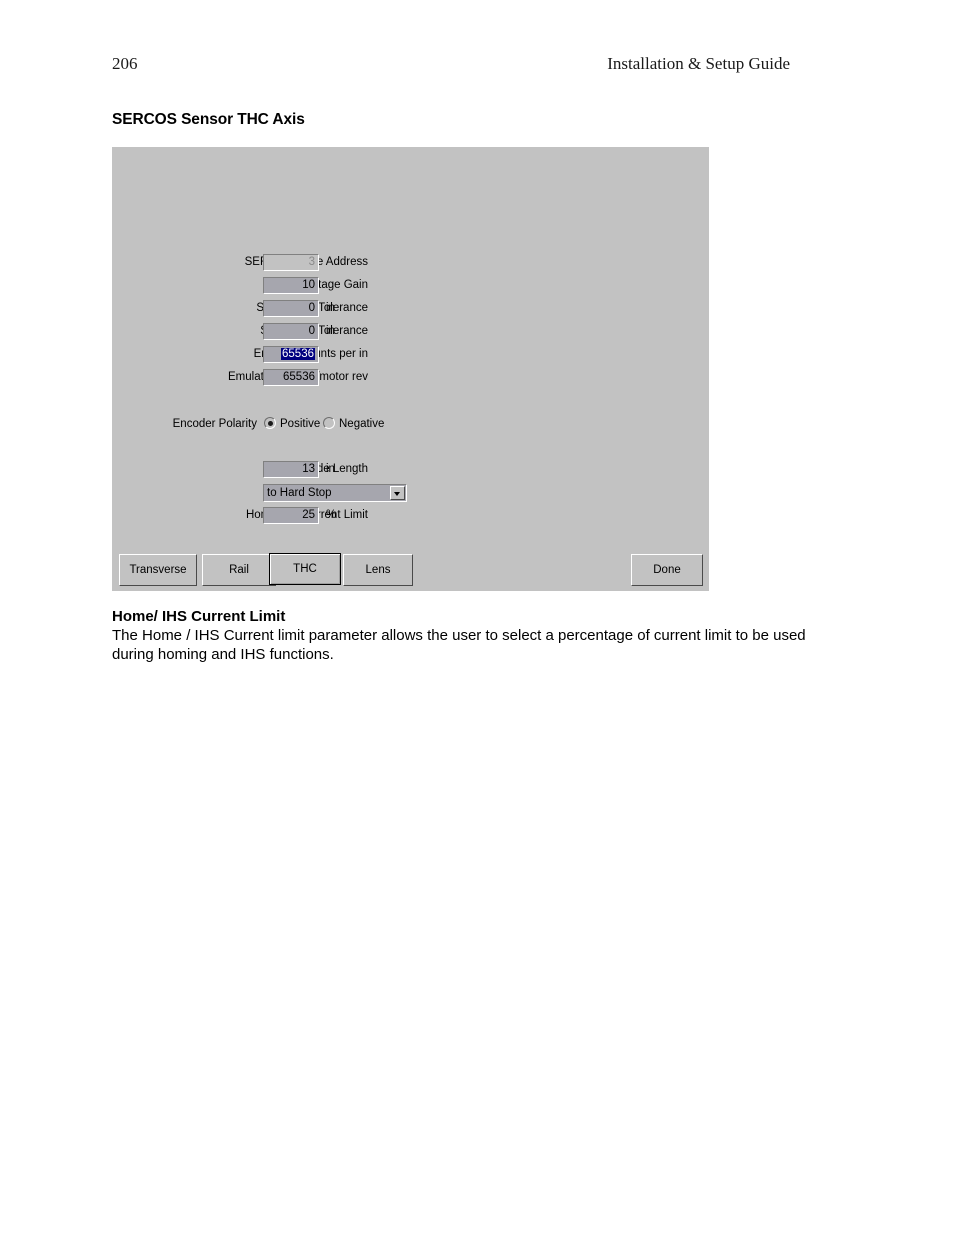  I want to click on value-slide-length: 13, so click(308, 469).